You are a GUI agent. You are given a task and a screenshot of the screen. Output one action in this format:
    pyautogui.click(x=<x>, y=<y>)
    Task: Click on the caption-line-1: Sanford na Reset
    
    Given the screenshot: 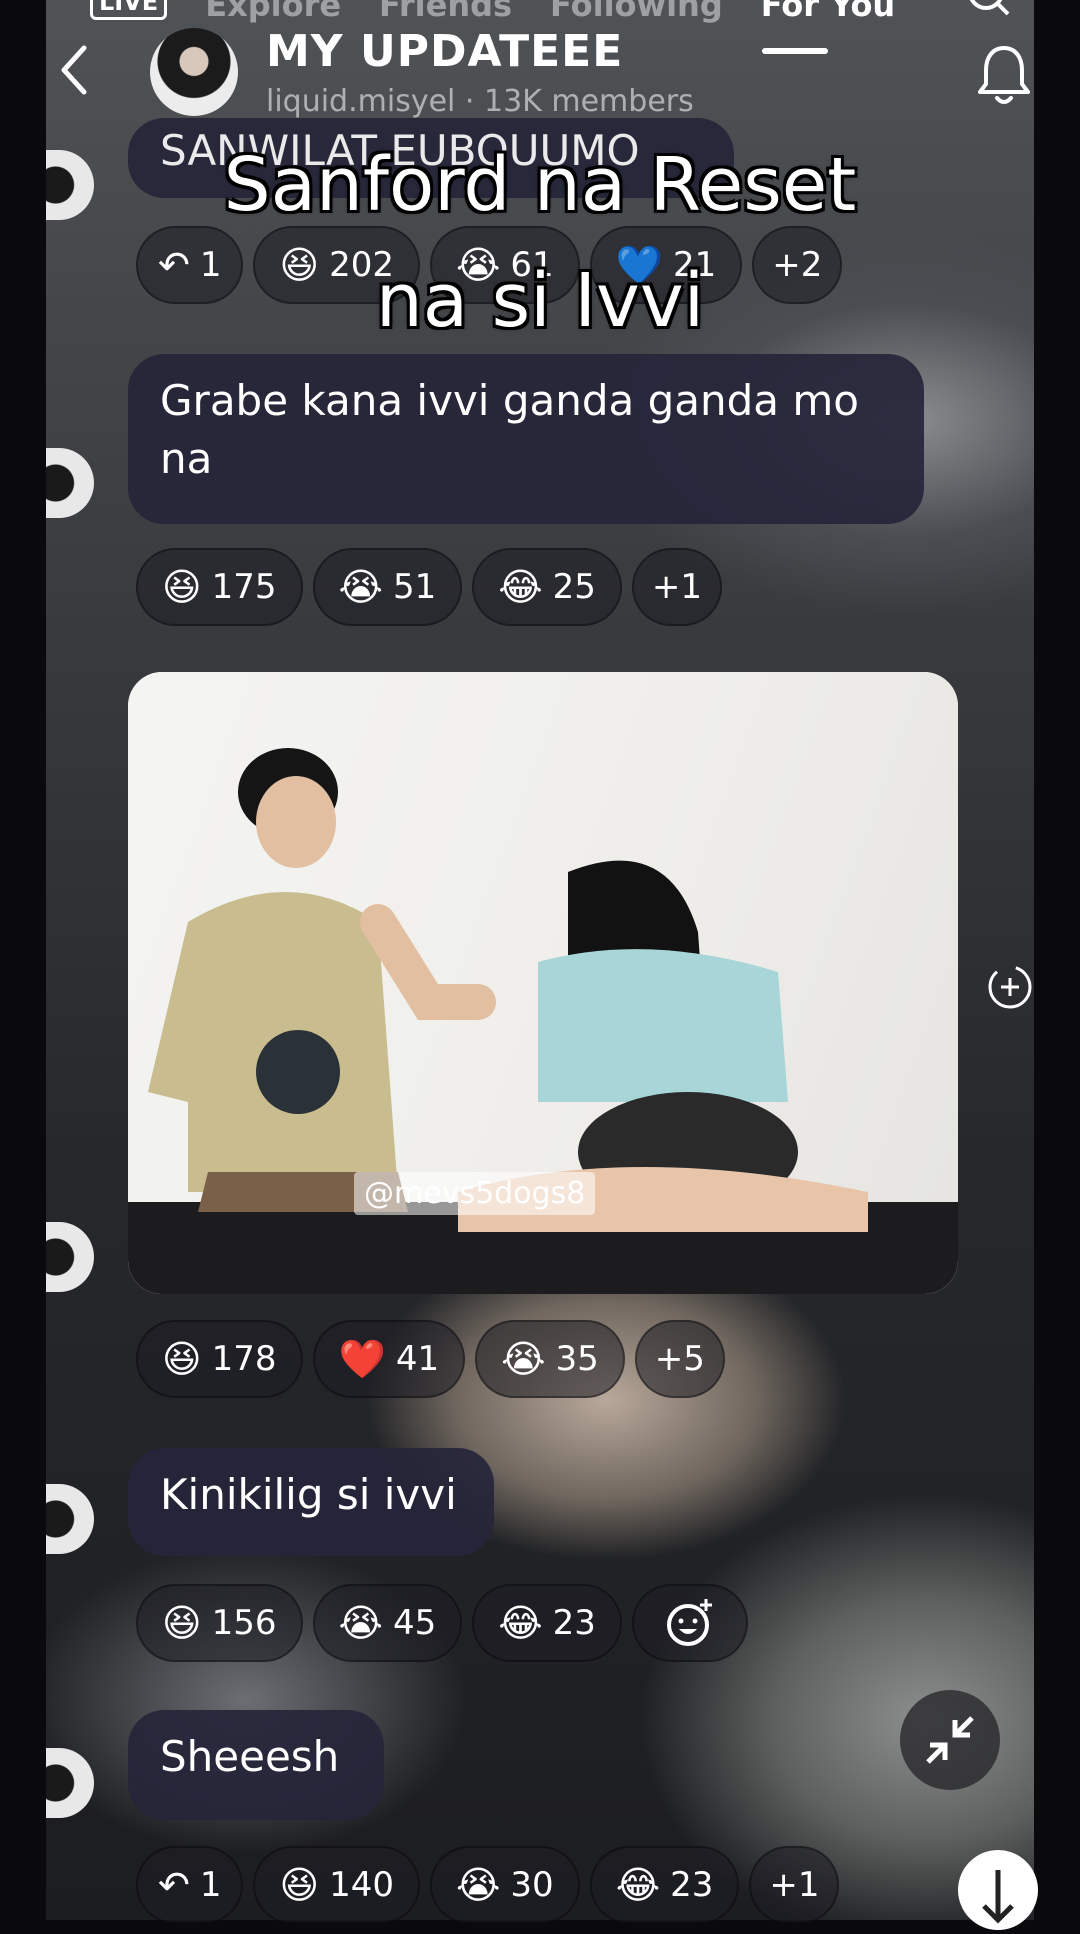 What is the action you would take?
    pyautogui.click(x=540, y=185)
    